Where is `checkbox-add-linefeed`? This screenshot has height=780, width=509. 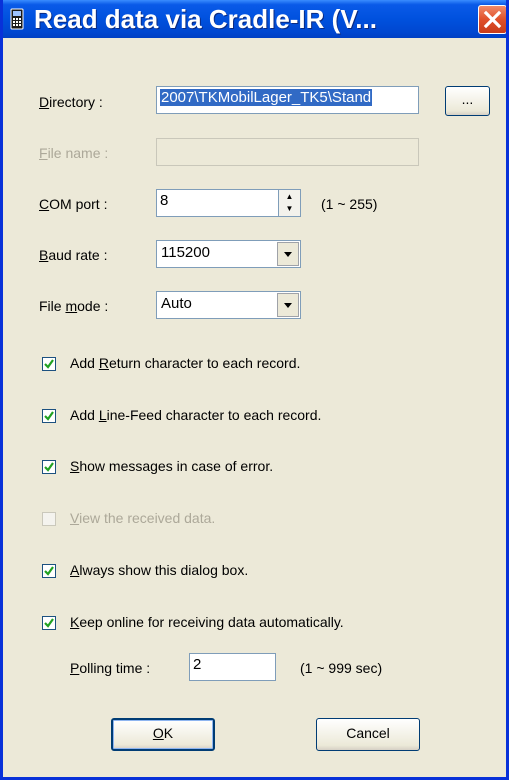
checkbox-add-linefeed is located at coordinates (49, 416).